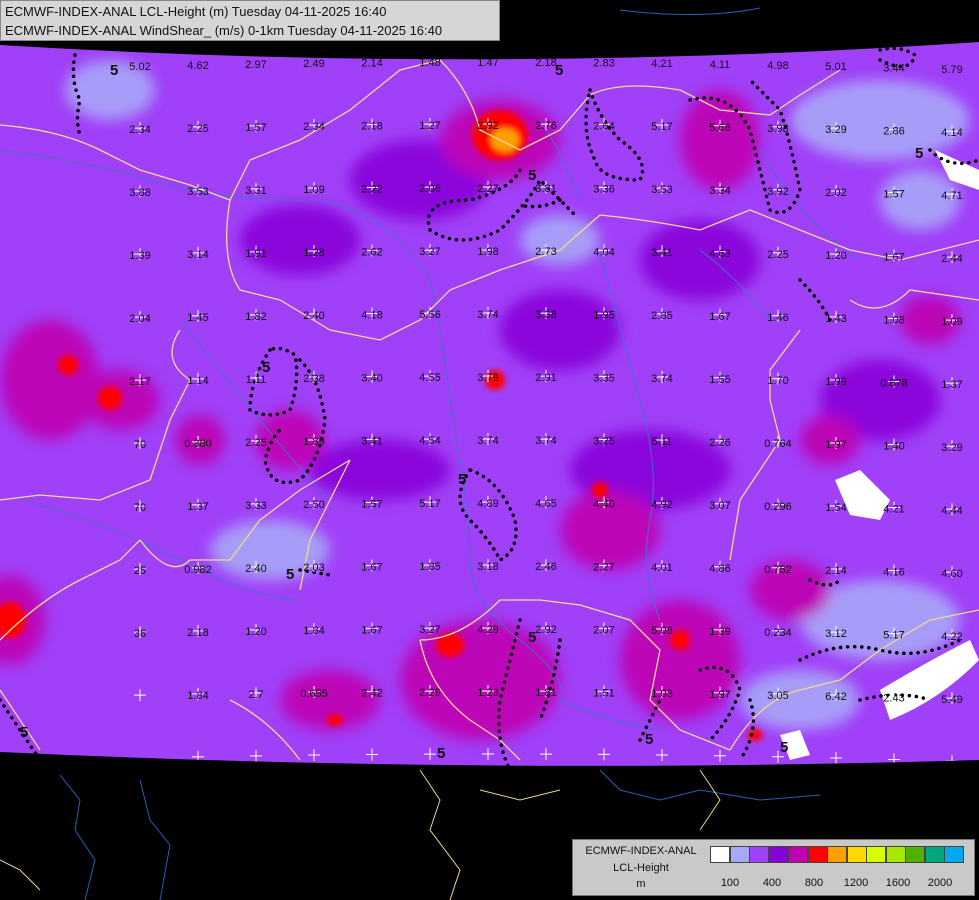  What do you see at coordinates (545, 189) in the screenshot?
I see `station-value: 3.81` at bounding box center [545, 189].